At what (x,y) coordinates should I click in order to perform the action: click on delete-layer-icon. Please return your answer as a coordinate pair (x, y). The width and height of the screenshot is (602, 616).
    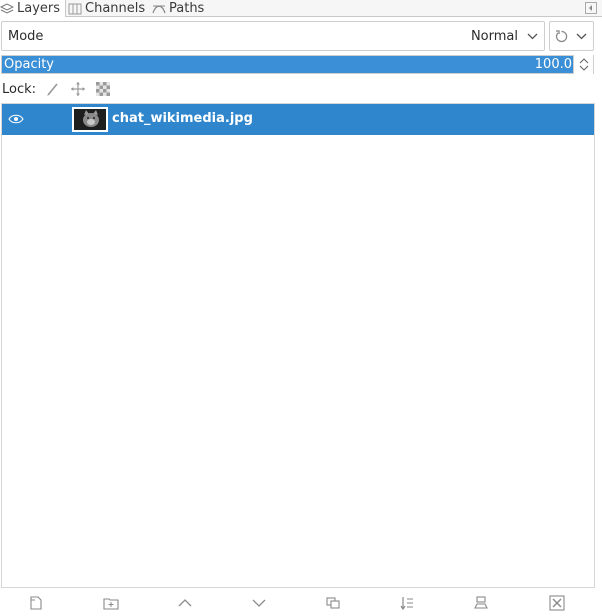
    Looking at the image, I should click on (557, 603).